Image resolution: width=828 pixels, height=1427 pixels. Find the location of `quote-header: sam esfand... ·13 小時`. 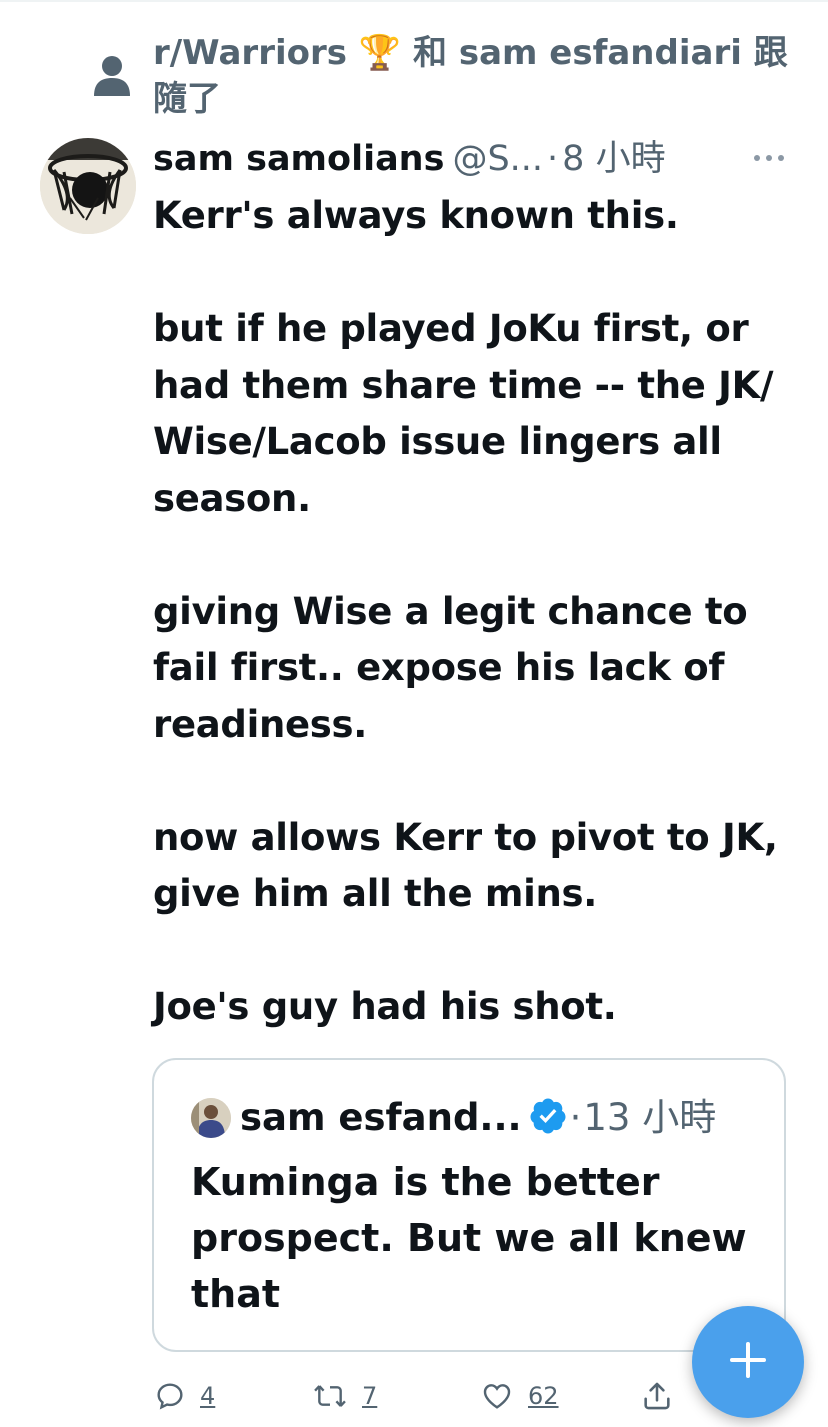

quote-header: sam esfand... ·13 小時 is located at coordinates (510, 1118).